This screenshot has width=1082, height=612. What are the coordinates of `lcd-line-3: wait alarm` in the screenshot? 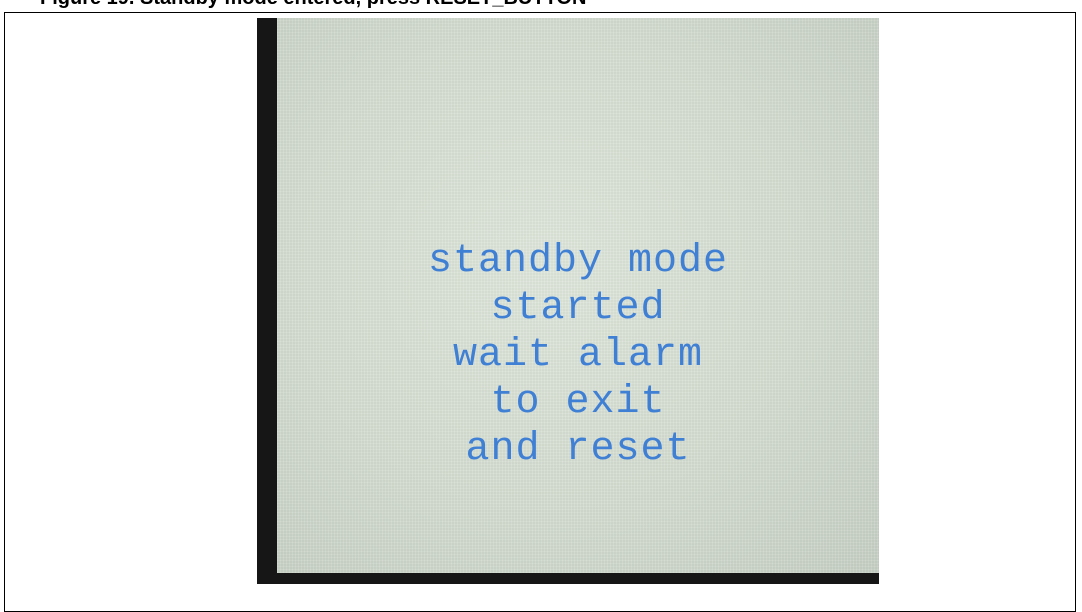 It's located at (578, 355).